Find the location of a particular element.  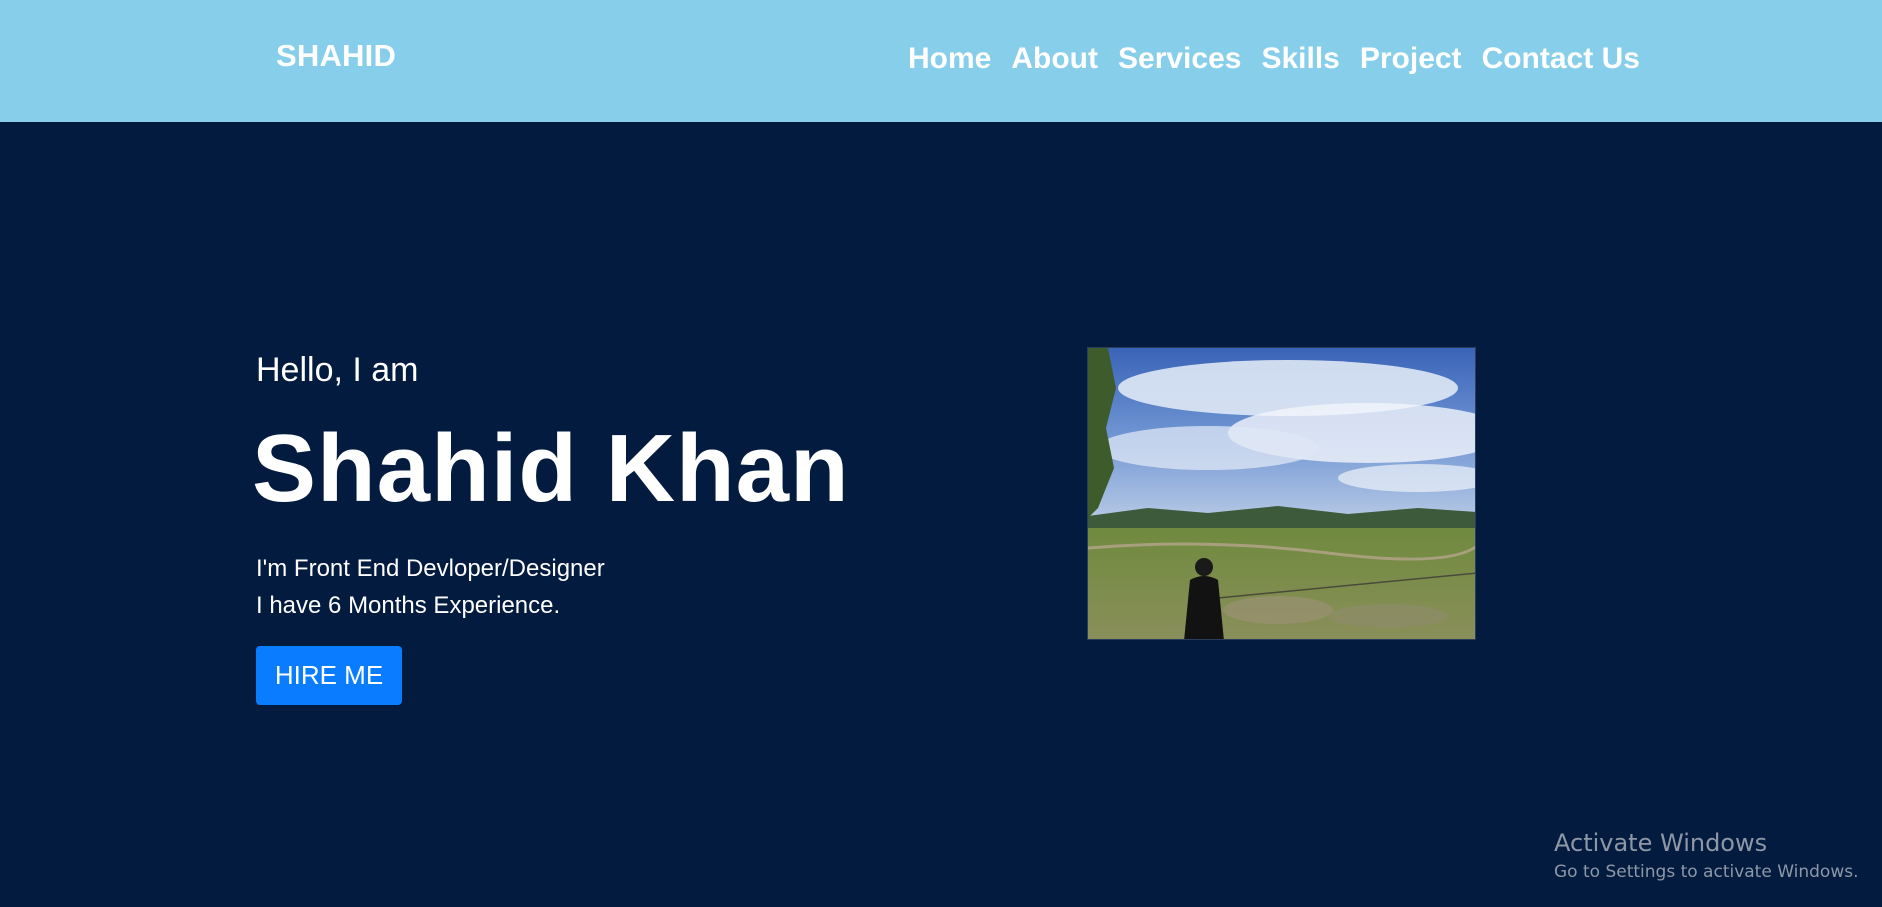

activate-windows-subtitle: Go to Settings to activate Windows. is located at coordinates (1706, 872).